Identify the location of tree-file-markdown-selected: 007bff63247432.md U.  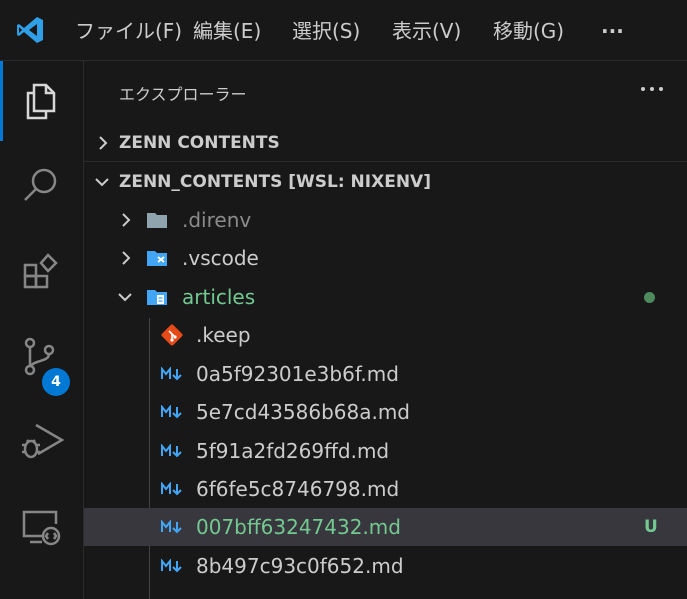
(385, 527).